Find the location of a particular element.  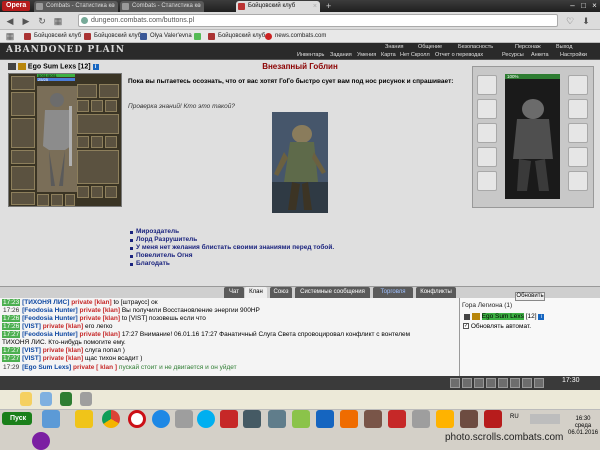

answer-option: Благодать is located at coordinates (295, 264).